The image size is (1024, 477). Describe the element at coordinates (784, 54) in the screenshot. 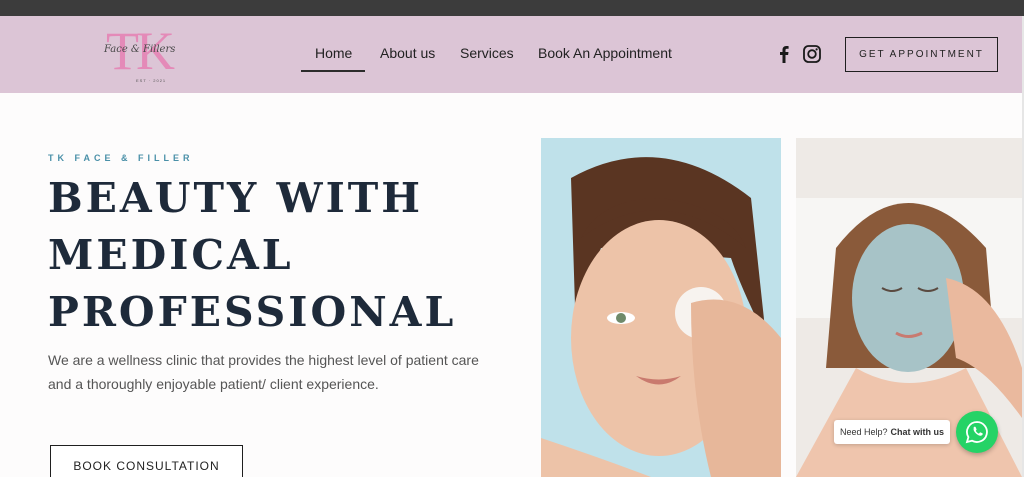

I see `facebook-icon` at that location.